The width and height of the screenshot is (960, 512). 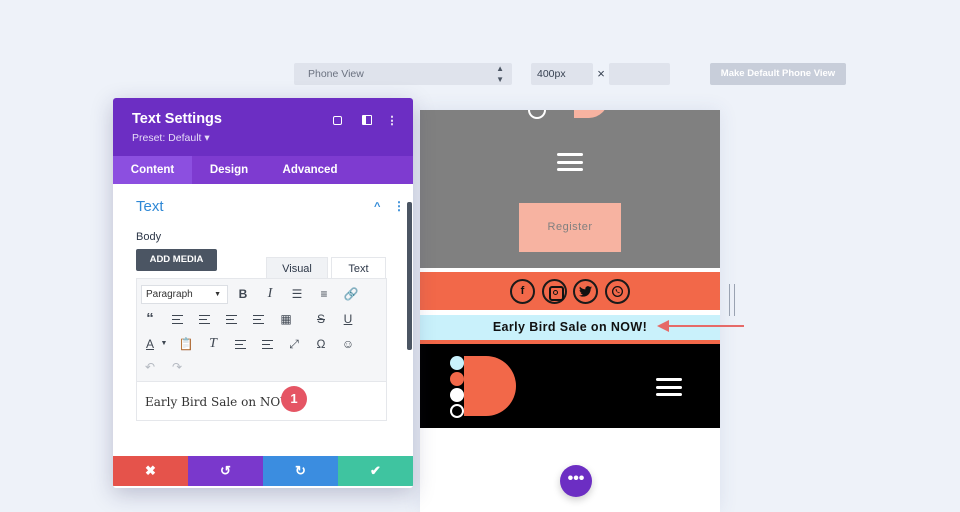 I want to click on check-icon: ✔, so click(x=375, y=471).